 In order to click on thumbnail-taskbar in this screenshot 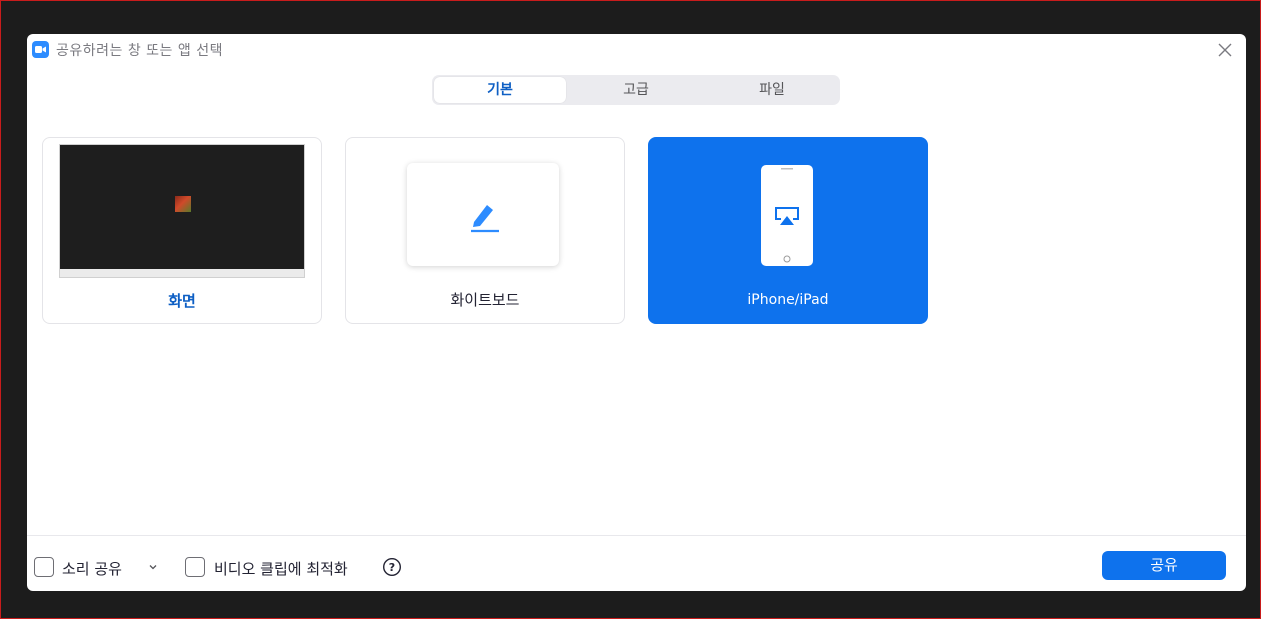, I will do `click(182, 273)`.